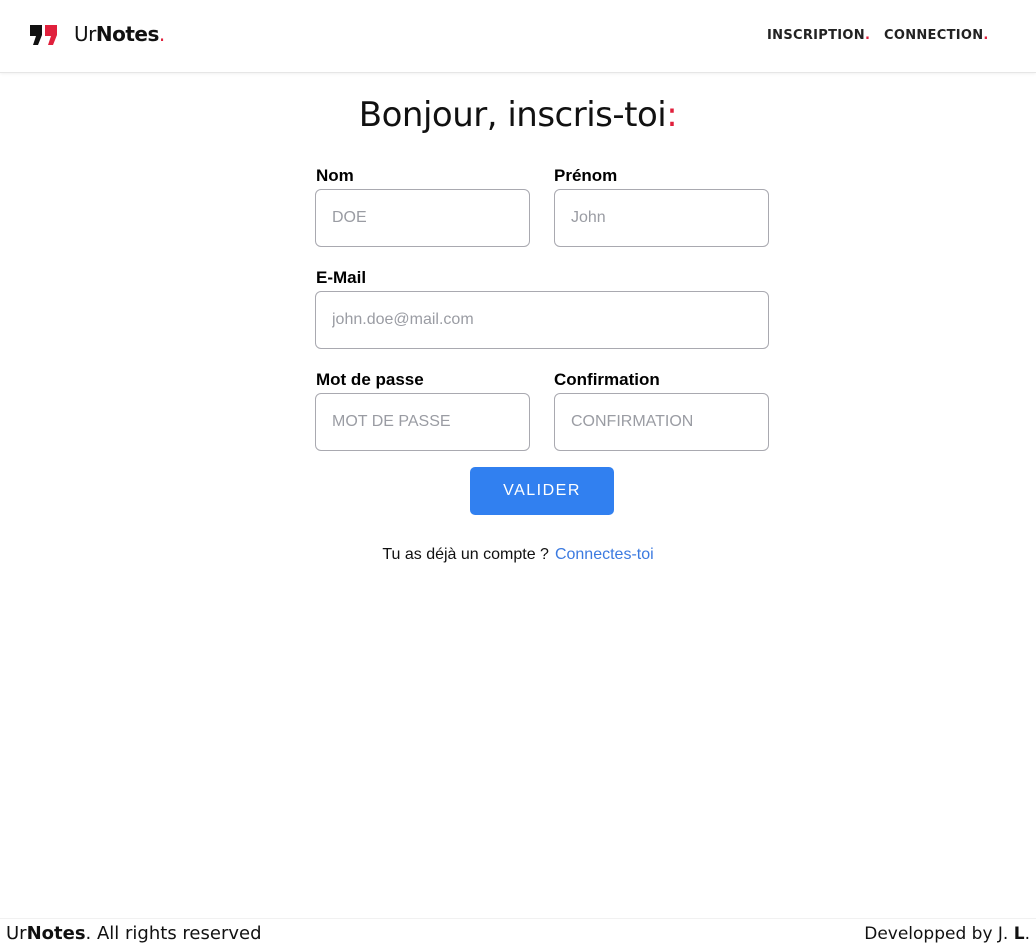  I want to click on confirmation-label: Confirmation, so click(607, 379).